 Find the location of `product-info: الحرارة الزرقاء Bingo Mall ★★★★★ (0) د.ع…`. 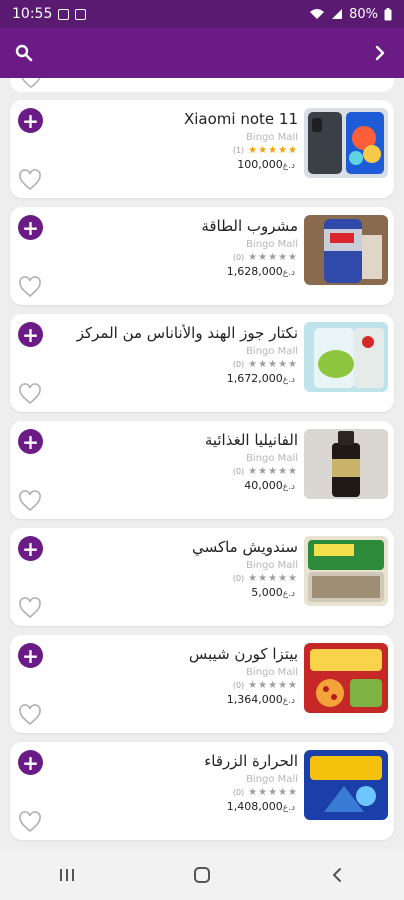

product-info: الحرارة الزرقاء Bingo Mall ★★★★★ (0) د.ع… is located at coordinates (173, 782).